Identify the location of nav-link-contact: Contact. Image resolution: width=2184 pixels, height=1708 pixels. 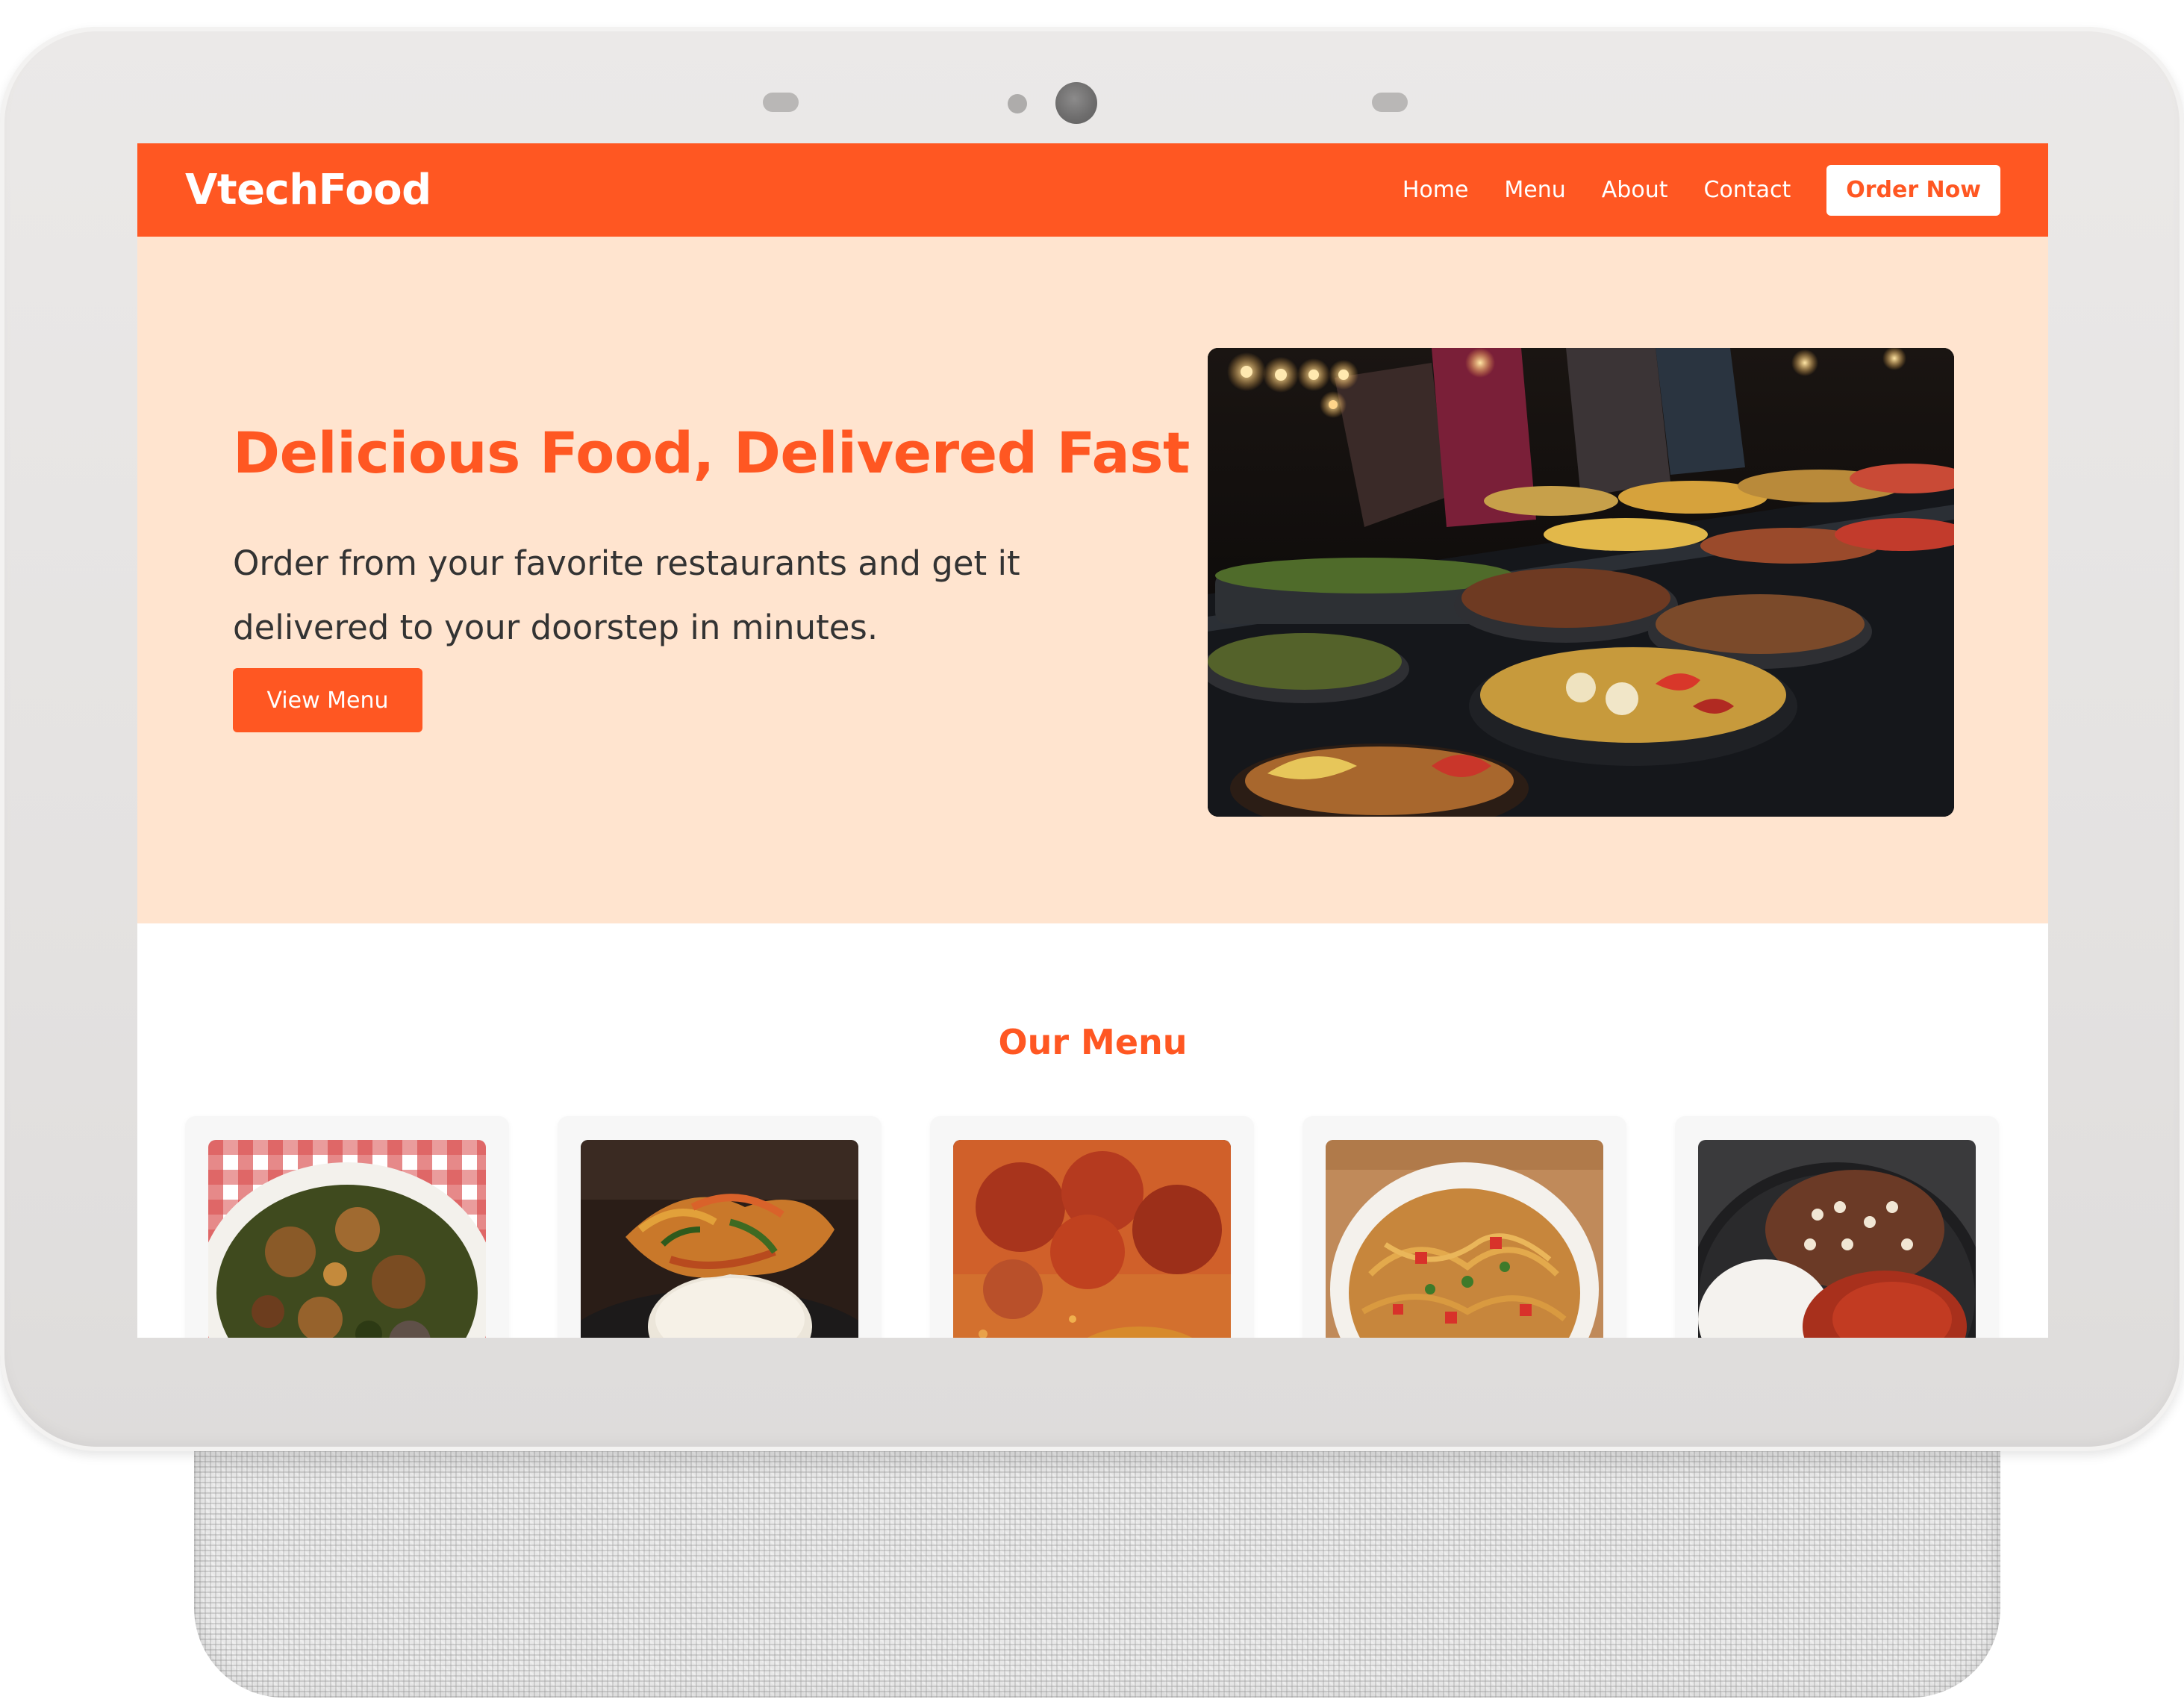
(1747, 190).